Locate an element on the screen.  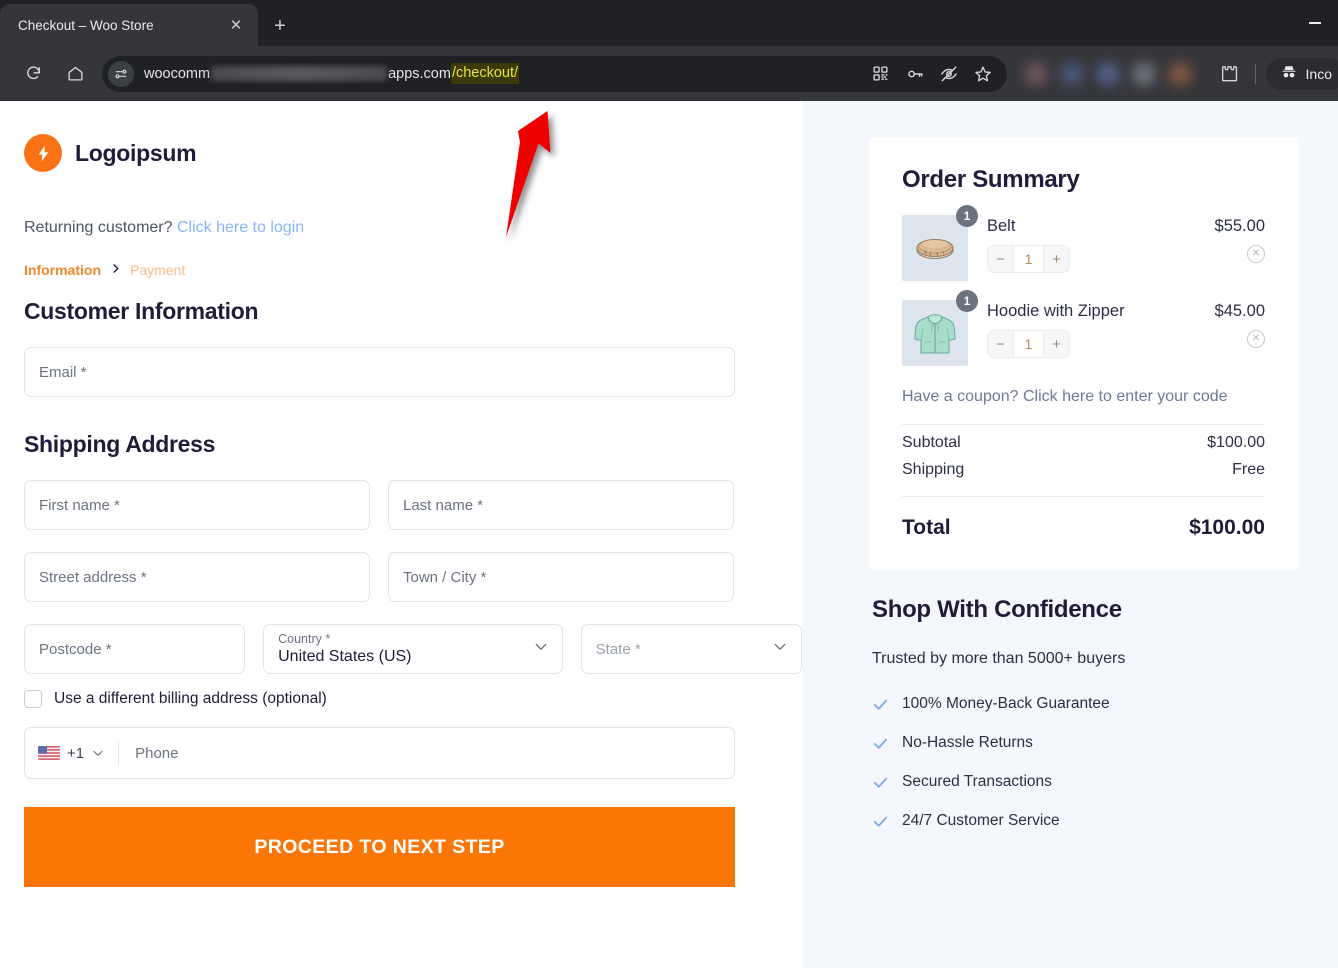
eye-off-icon is located at coordinates (949, 74).